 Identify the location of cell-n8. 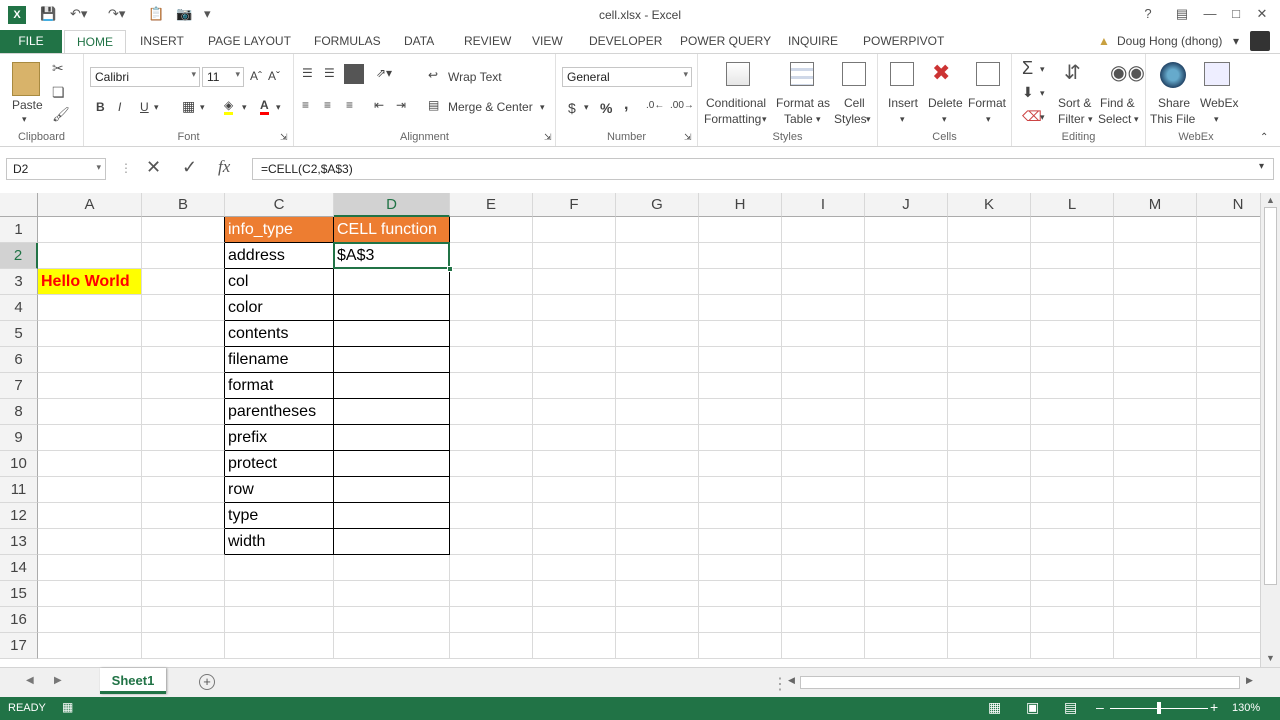
(1228, 412).